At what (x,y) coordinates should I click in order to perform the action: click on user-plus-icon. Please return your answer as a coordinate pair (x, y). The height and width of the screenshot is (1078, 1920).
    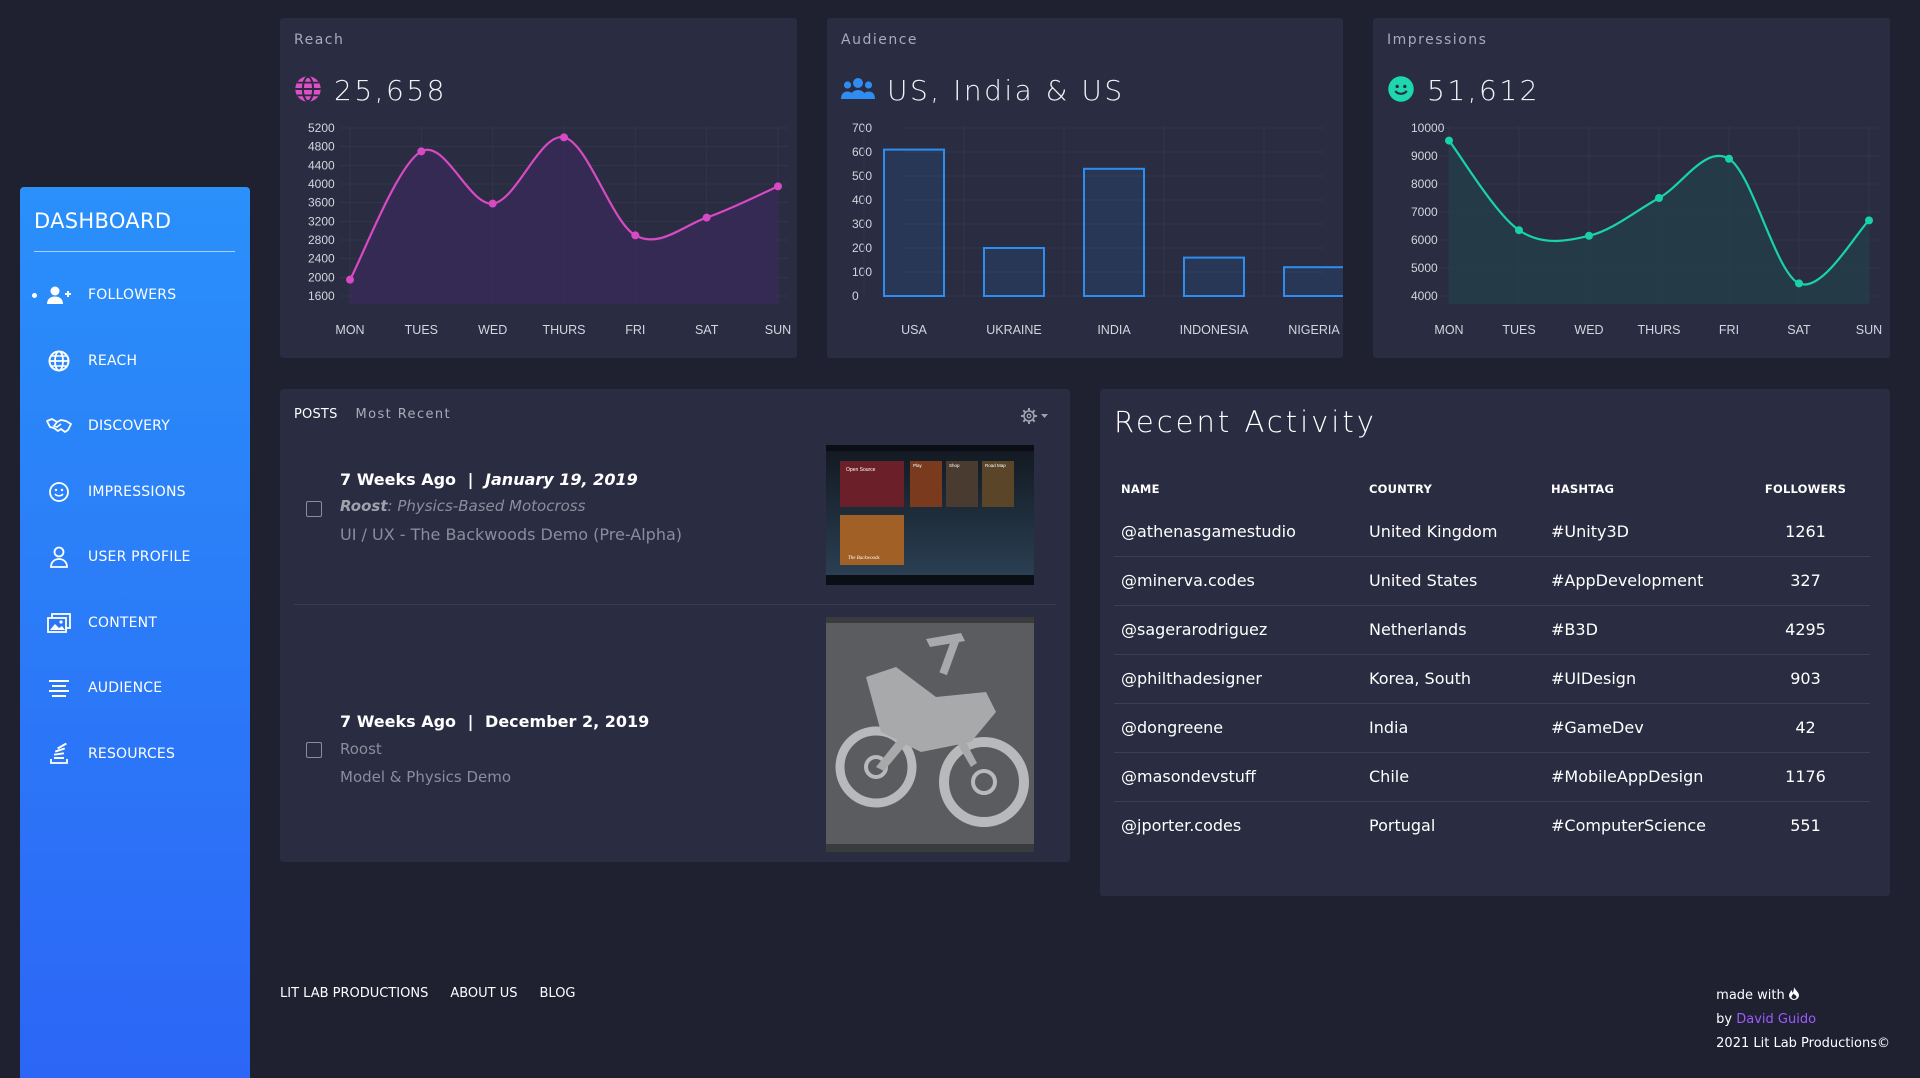
    Looking at the image, I should click on (59, 295).